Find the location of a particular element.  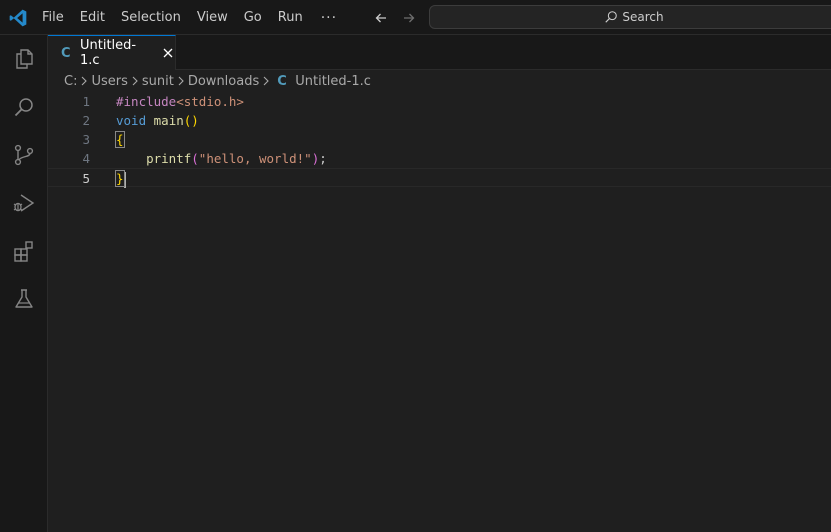

activity-explorer is located at coordinates (24, 59).